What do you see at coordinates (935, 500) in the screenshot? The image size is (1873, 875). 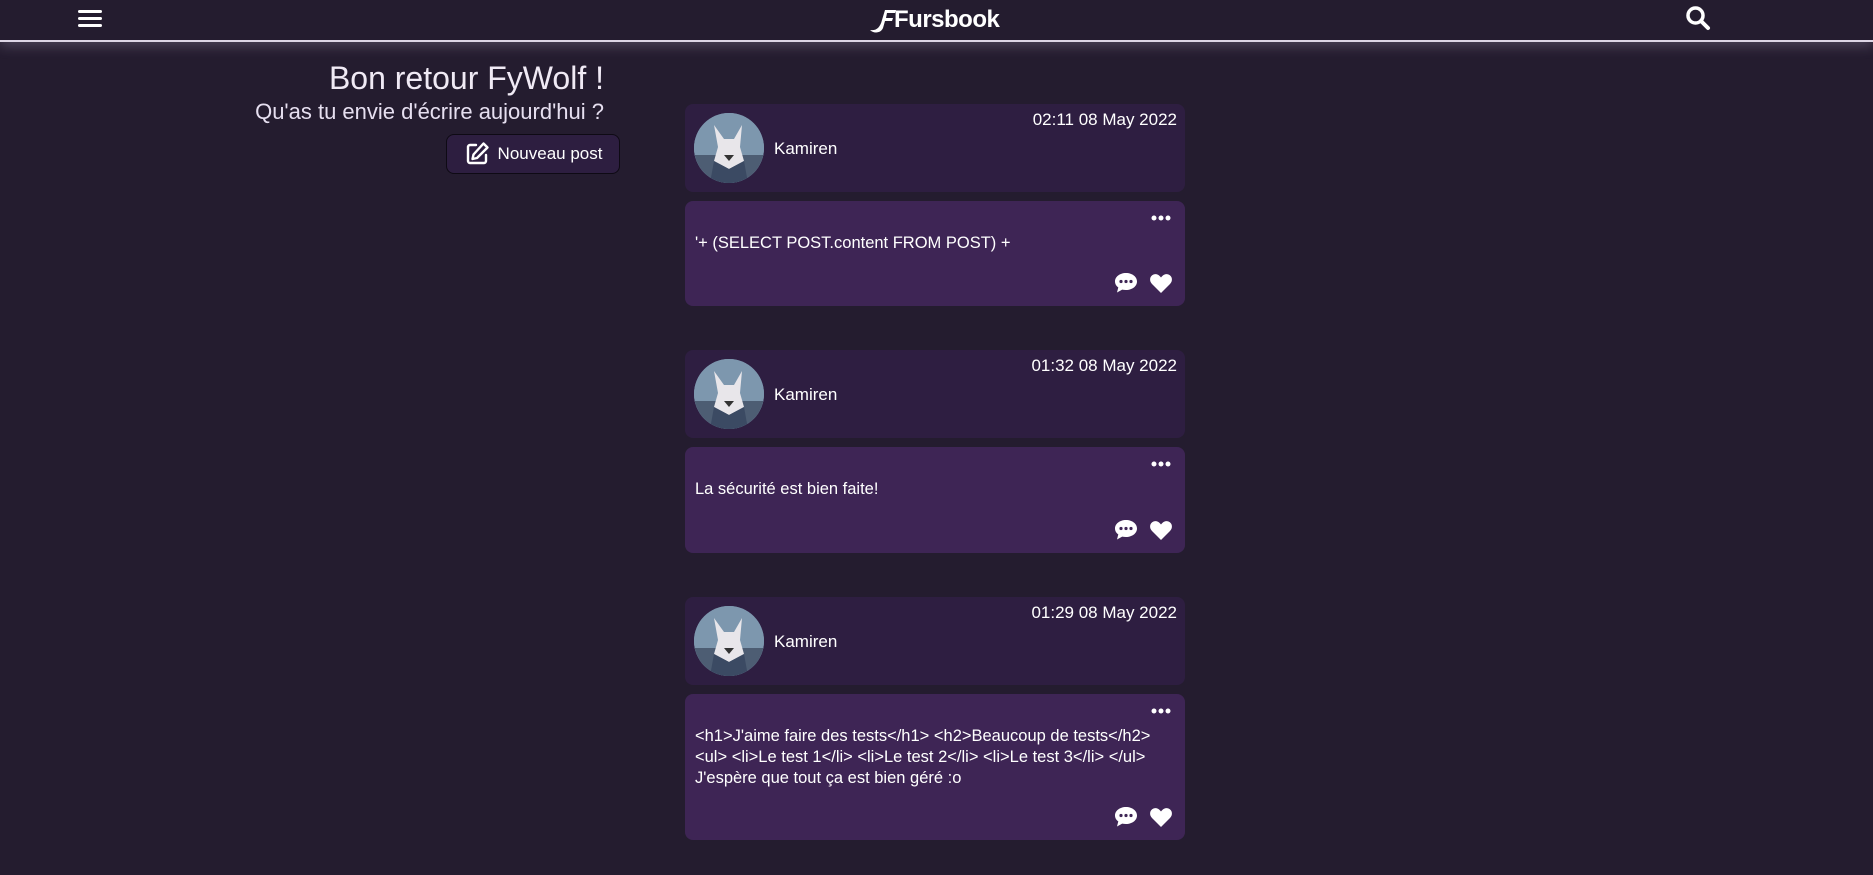 I see `post-body: La sécurité est bien faite!` at bounding box center [935, 500].